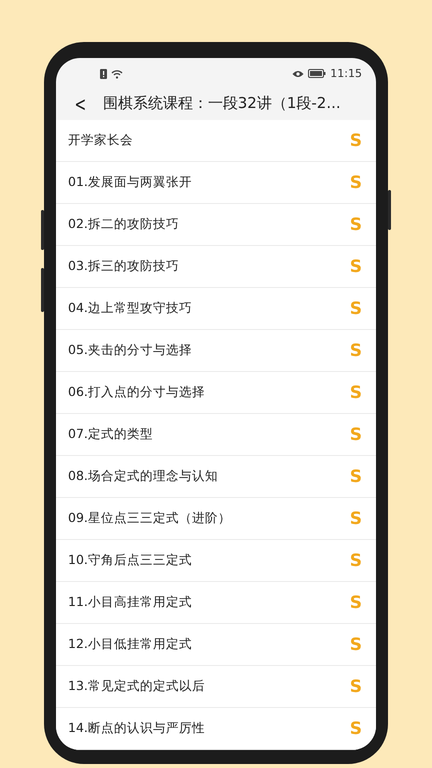 This screenshot has width=432, height=768. I want to click on lesson-title: 08.场合定式的理念与认知, so click(143, 476).